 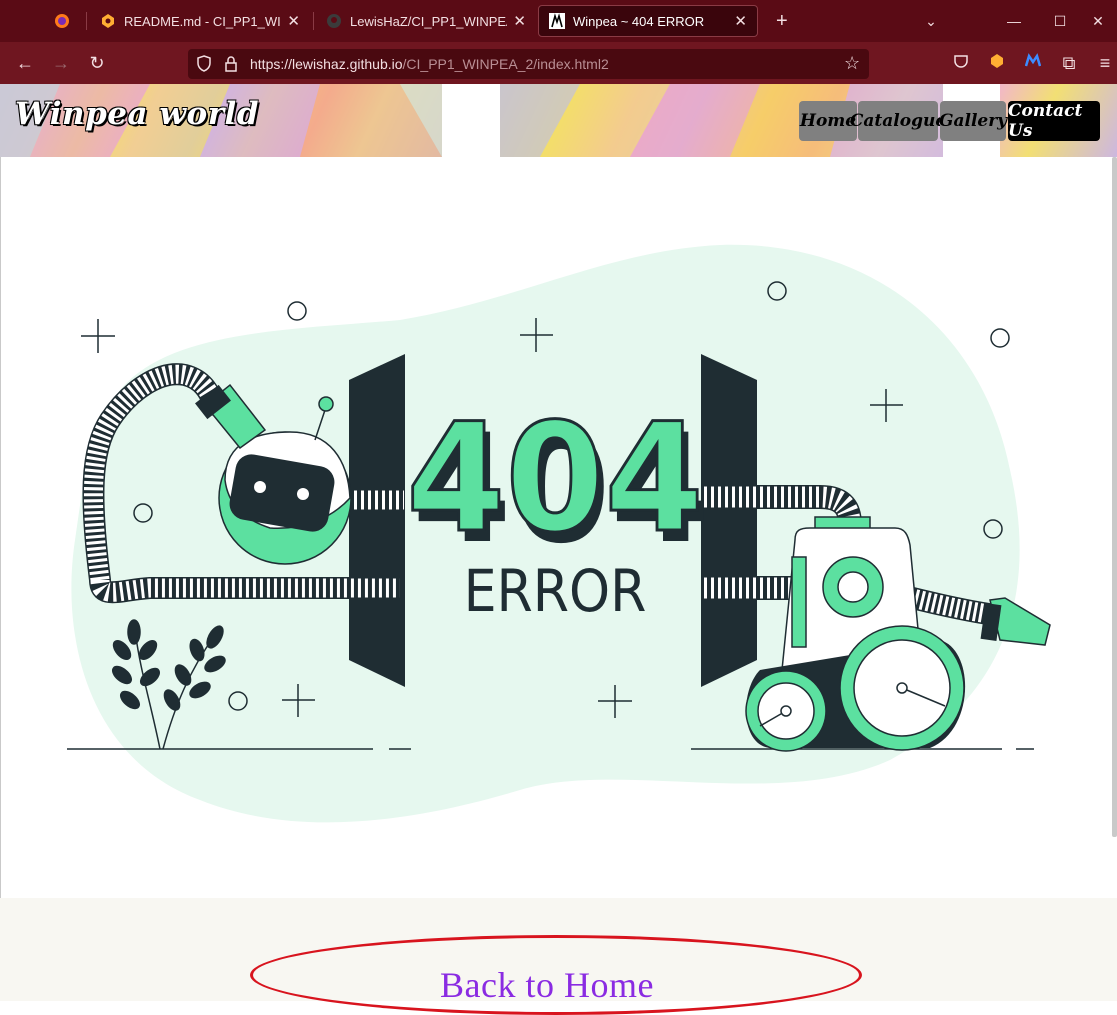 I want to click on arrow-right-icon: →, so click(x=61, y=62).